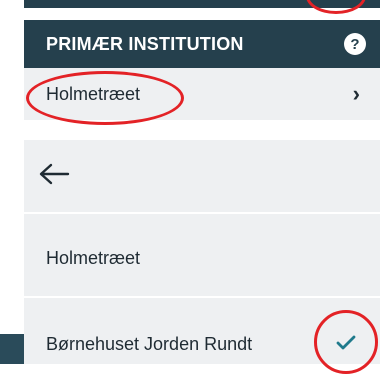 The image size is (380, 374). I want to click on checkmark-icon, so click(346, 342).